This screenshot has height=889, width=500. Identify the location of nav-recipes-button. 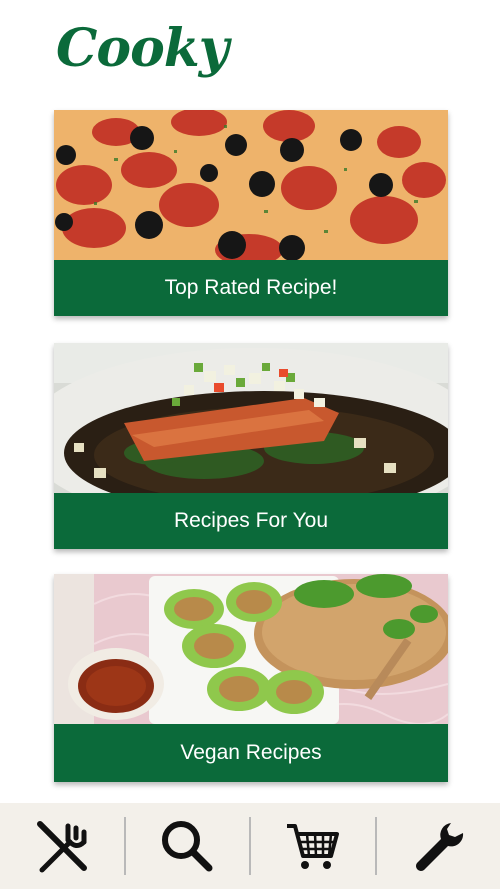
(62, 846).